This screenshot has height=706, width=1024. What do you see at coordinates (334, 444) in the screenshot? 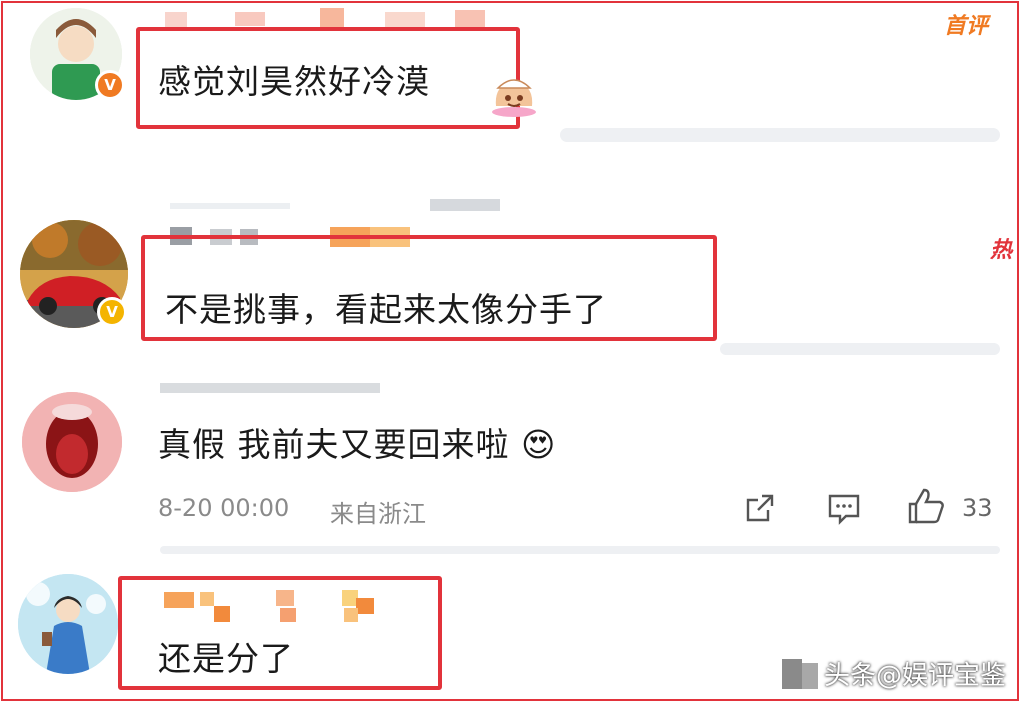
I see `comment-text-body: 真假 我前夫又要回来啦` at bounding box center [334, 444].